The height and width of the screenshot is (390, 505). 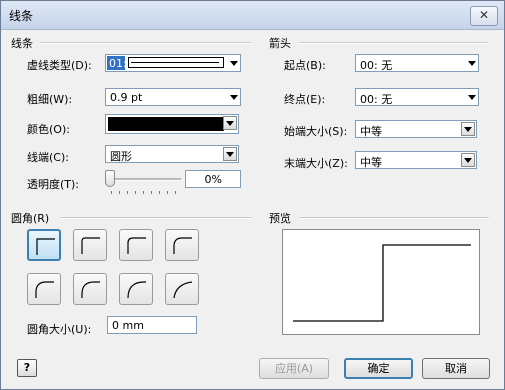 I want to click on end-size-value: 中等, so click(x=371, y=162).